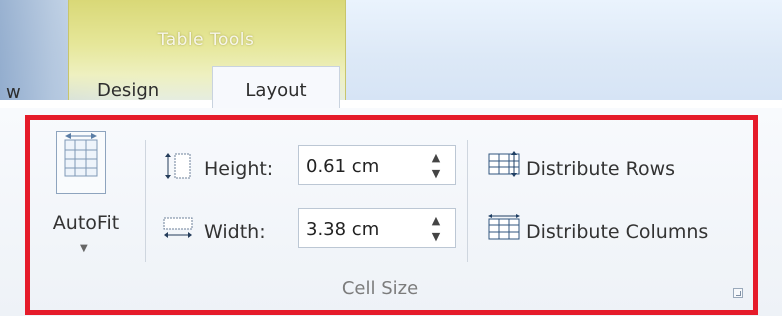 The image size is (782, 316). I want to click on height-label: Height:, so click(239, 169).